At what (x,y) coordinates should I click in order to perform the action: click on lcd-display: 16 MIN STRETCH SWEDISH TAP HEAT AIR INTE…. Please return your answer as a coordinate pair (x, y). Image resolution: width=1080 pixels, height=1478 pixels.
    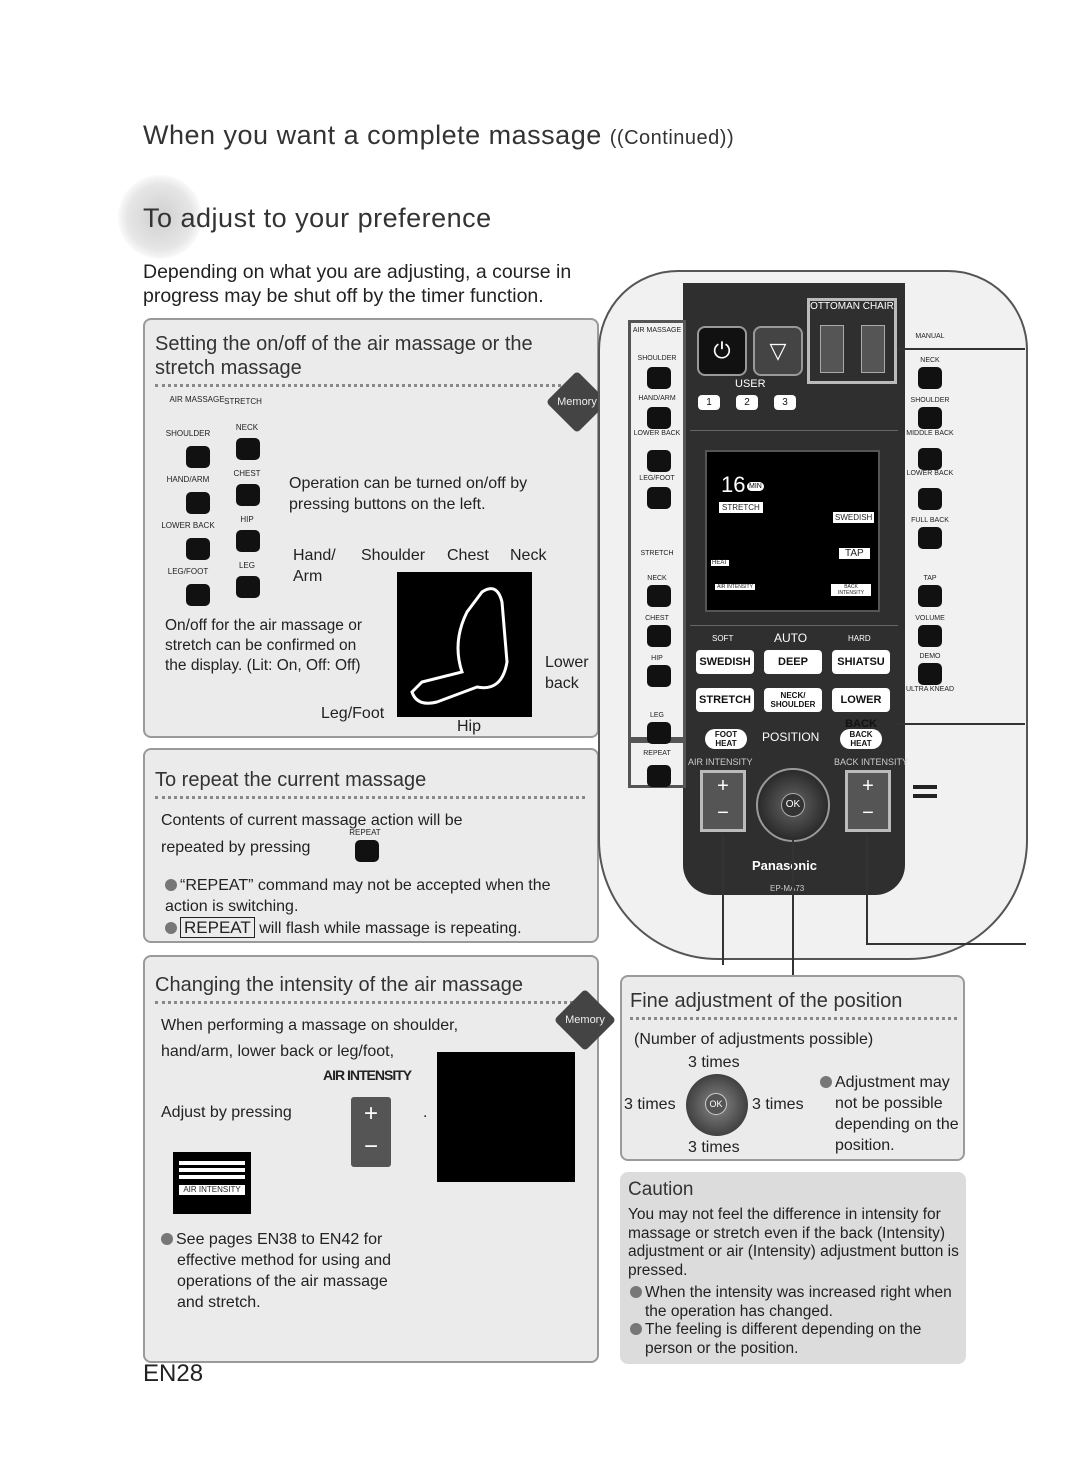
    Looking at the image, I should click on (792, 531).